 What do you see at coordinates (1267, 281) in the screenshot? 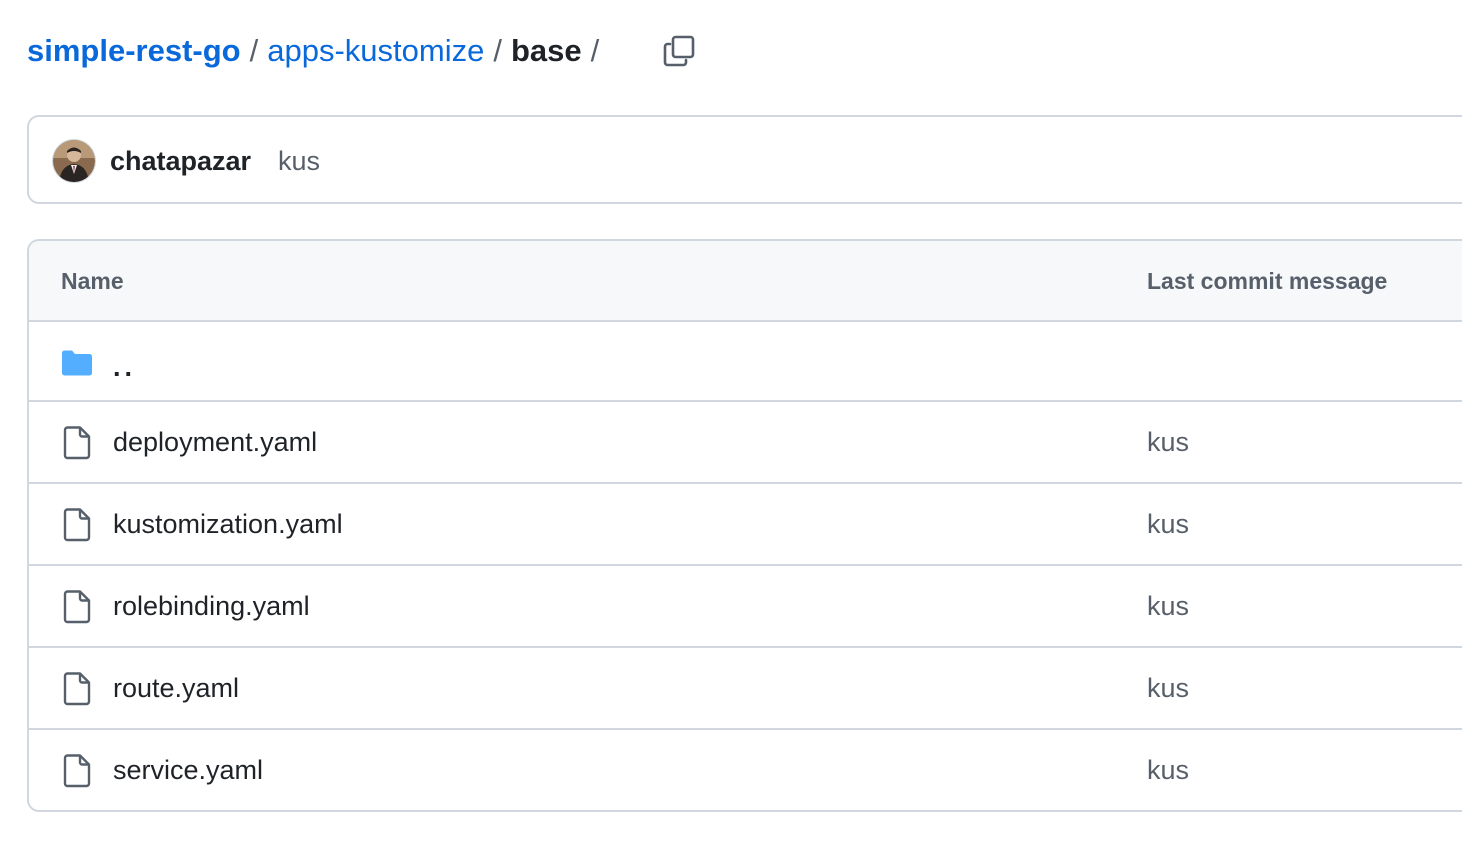
I see `column-header-last-commit: Last commit message` at bounding box center [1267, 281].